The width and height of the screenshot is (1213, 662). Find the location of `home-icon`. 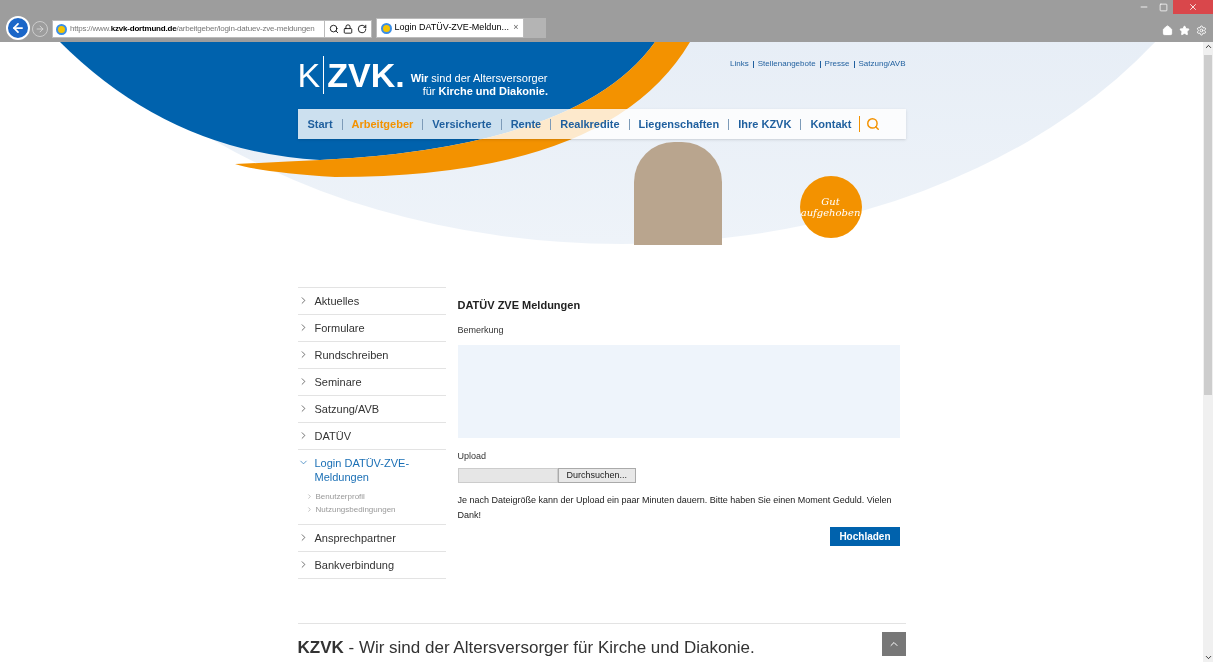

home-icon is located at coordinates (1167, 30).